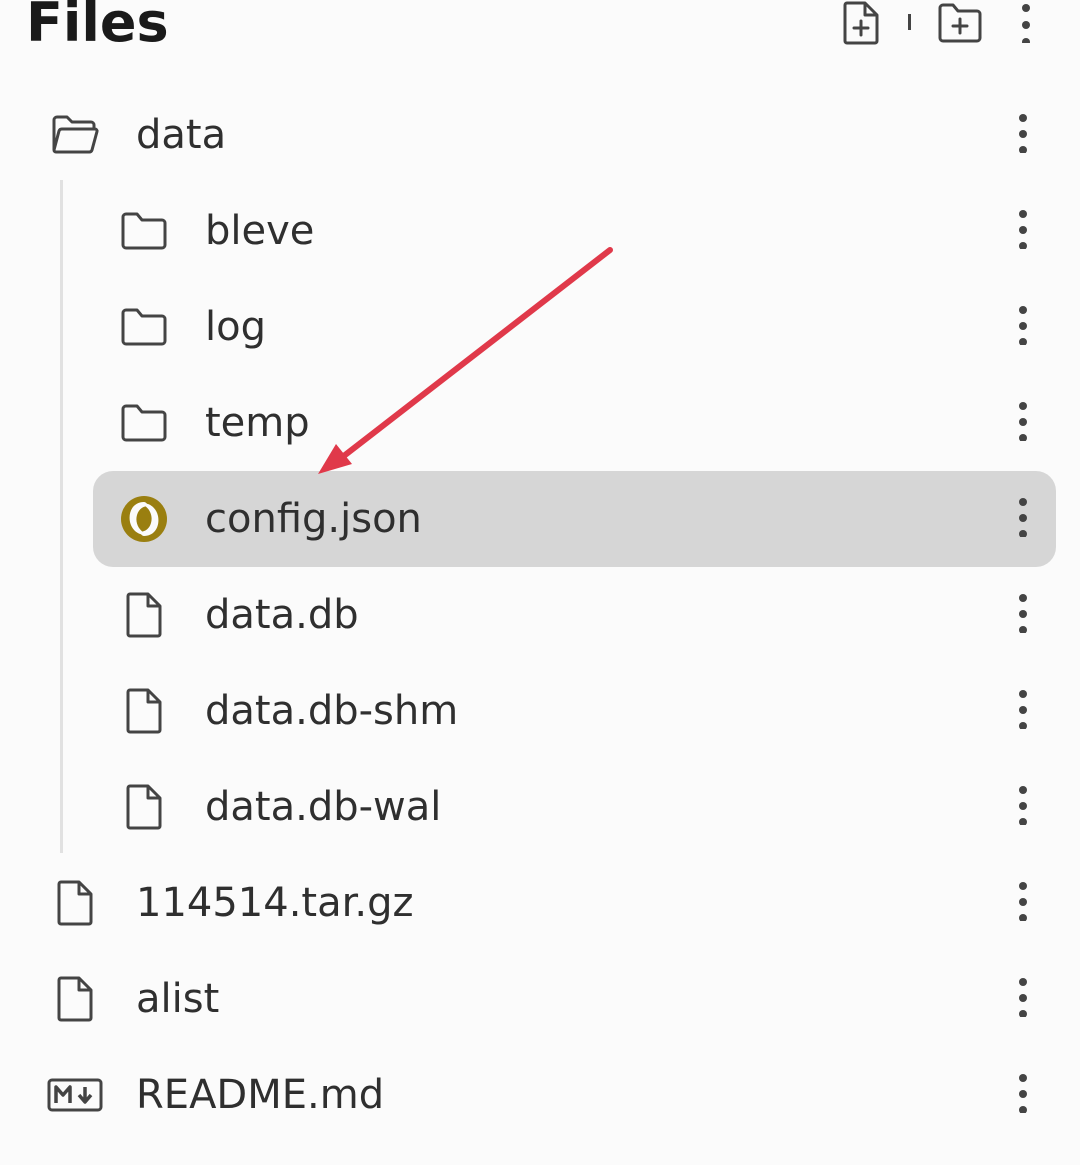  What do you see at coordinates (540, 807) in the screenshot?
I see `tree-item-data-db-wal: data.db-wal` at bounding box center [540, 807].